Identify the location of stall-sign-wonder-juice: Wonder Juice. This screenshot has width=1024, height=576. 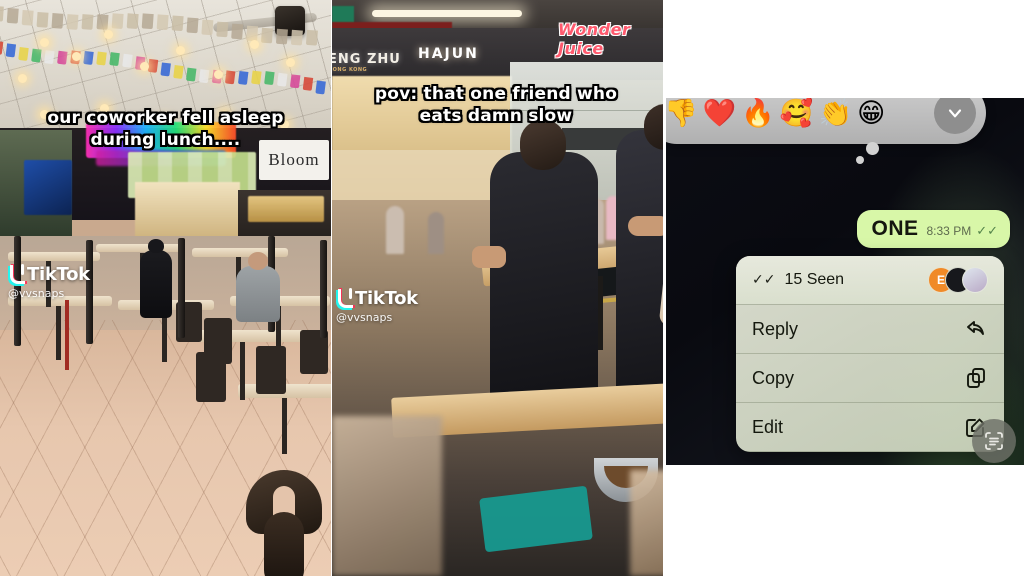
(594, 39).